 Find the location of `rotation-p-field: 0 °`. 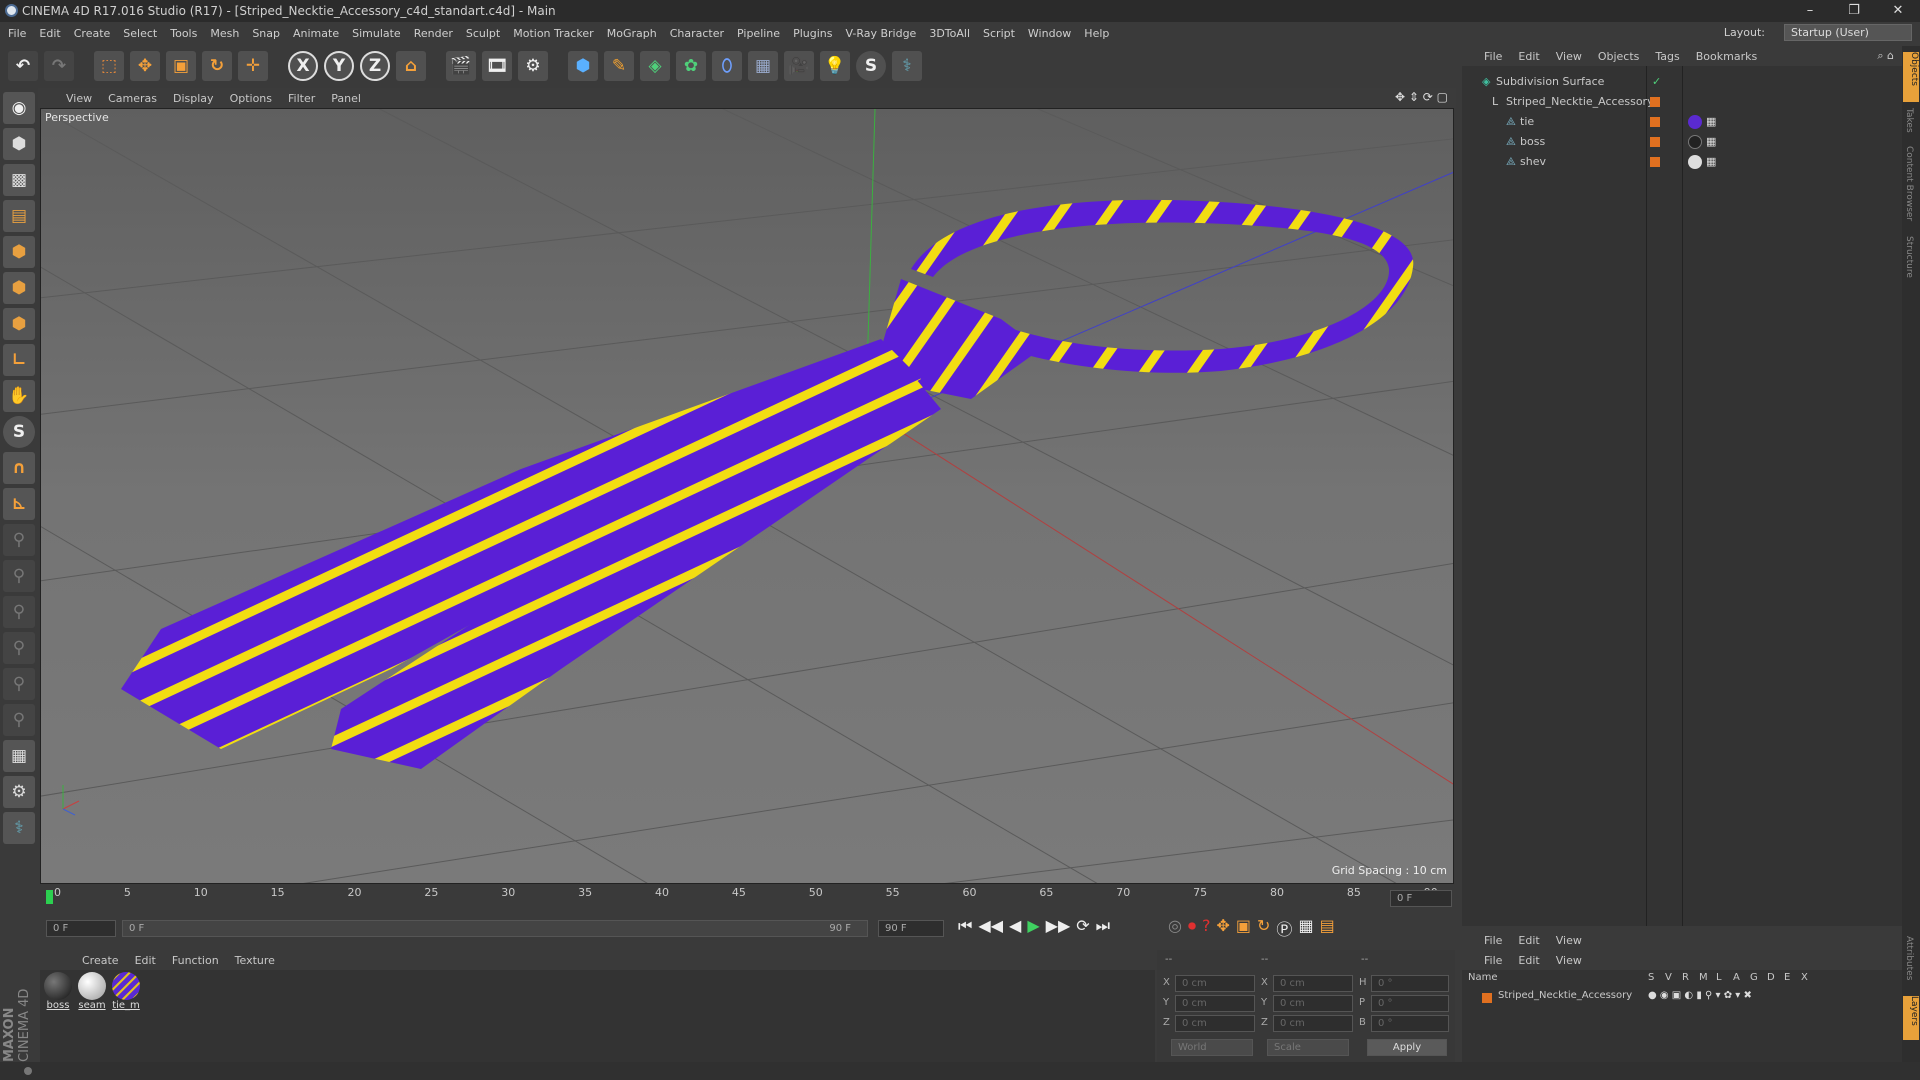

rotation-p-field: 0 ° is located at coordinates (1410, 1003).